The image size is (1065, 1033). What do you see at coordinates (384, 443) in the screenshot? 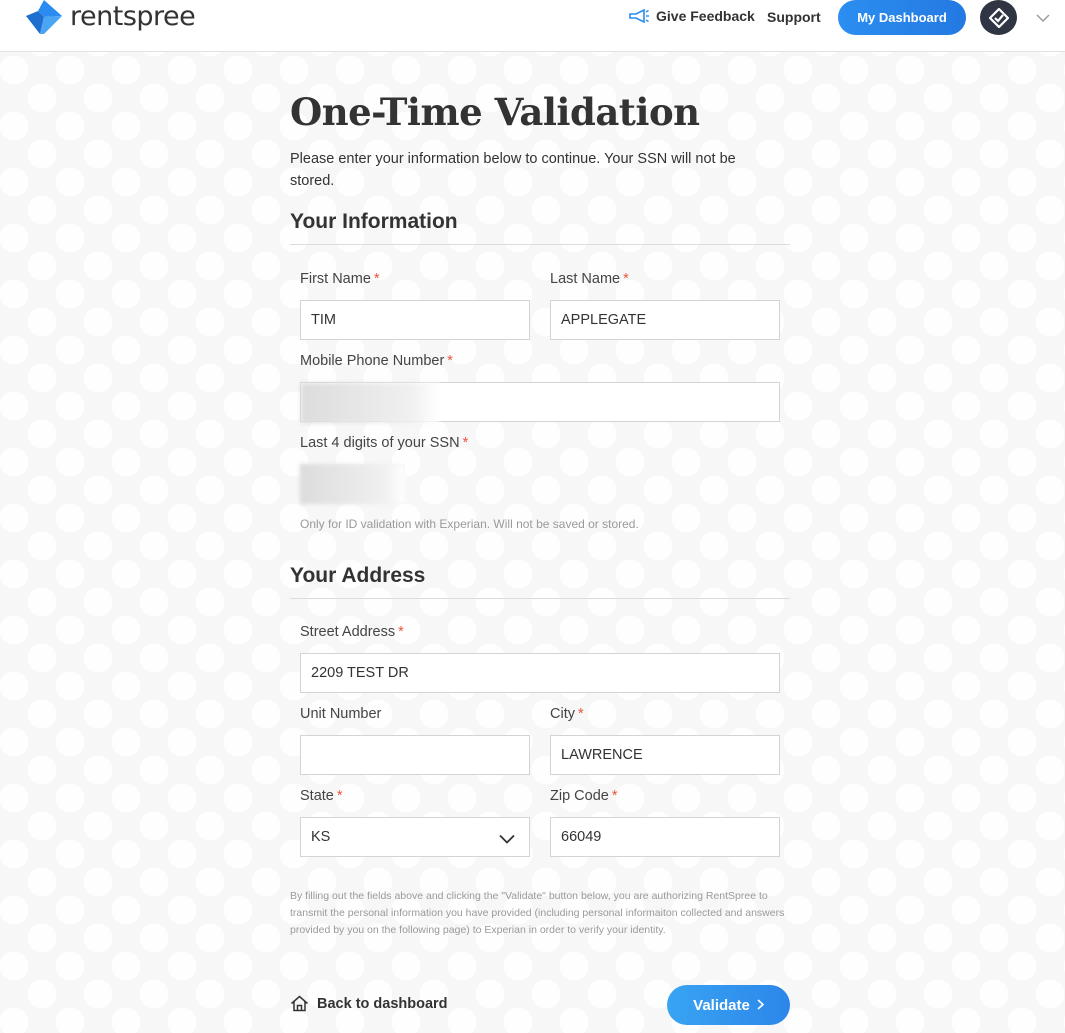
I see `ssn-label: Last 4 digits of your SSN *` at bounding box center [384, 443].